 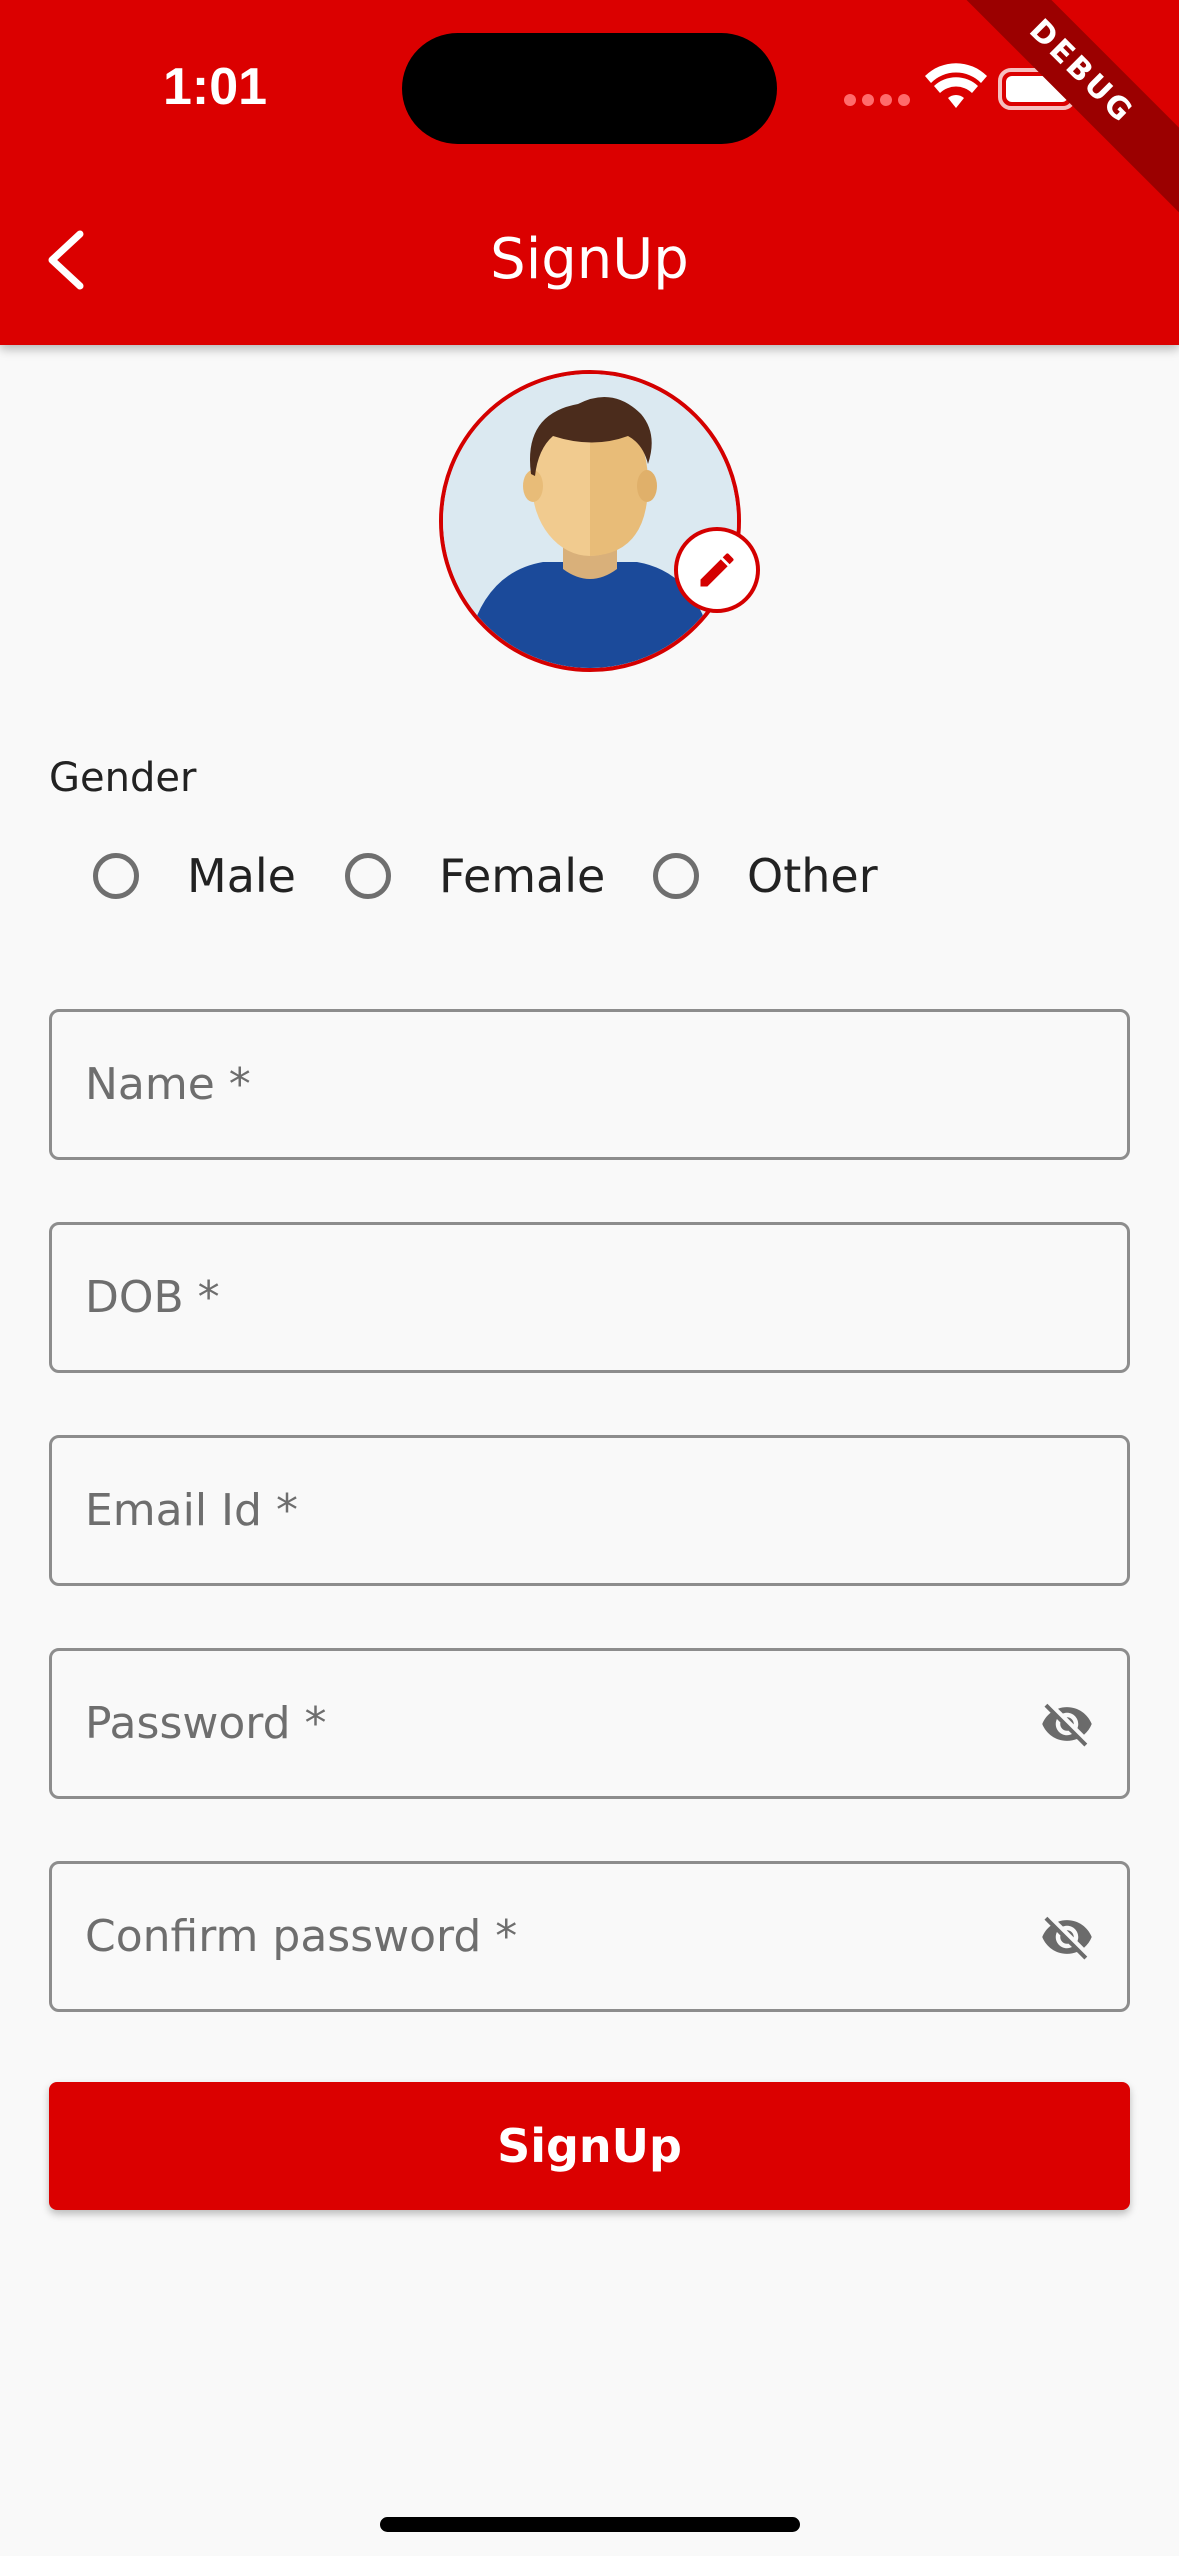 What do you see at coordinates (522, 876) in the screenshot?
I see `radio-label-female: Female` at bounding box center [522, 876].